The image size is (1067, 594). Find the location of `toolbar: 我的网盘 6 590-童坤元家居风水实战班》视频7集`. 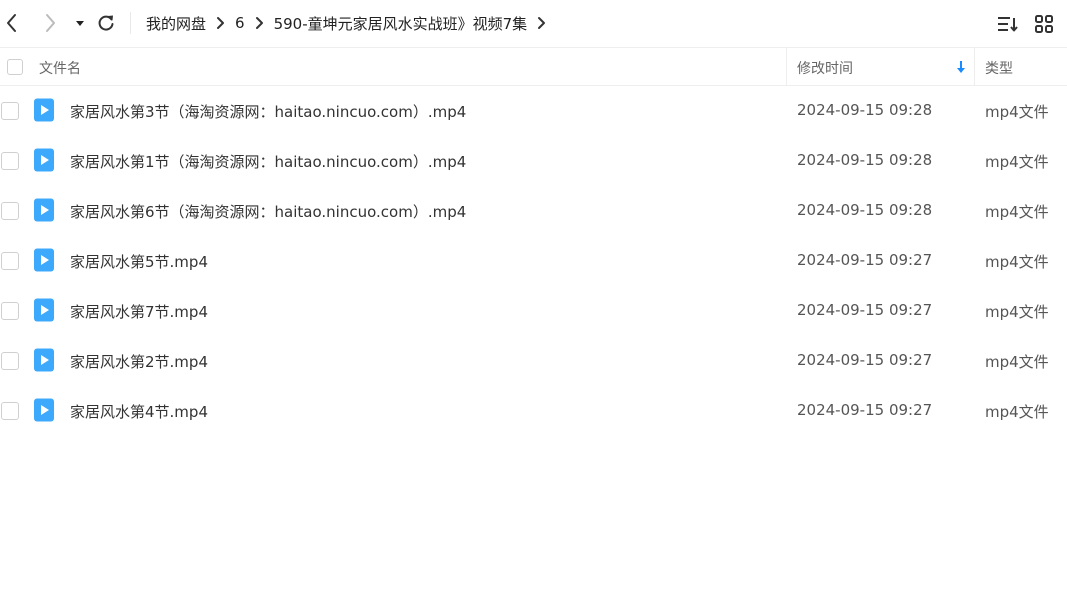

toolbar: 我的网盘 6 590-童坤元家居风水实战班》视频7集 is located at coordinates (533, 23).